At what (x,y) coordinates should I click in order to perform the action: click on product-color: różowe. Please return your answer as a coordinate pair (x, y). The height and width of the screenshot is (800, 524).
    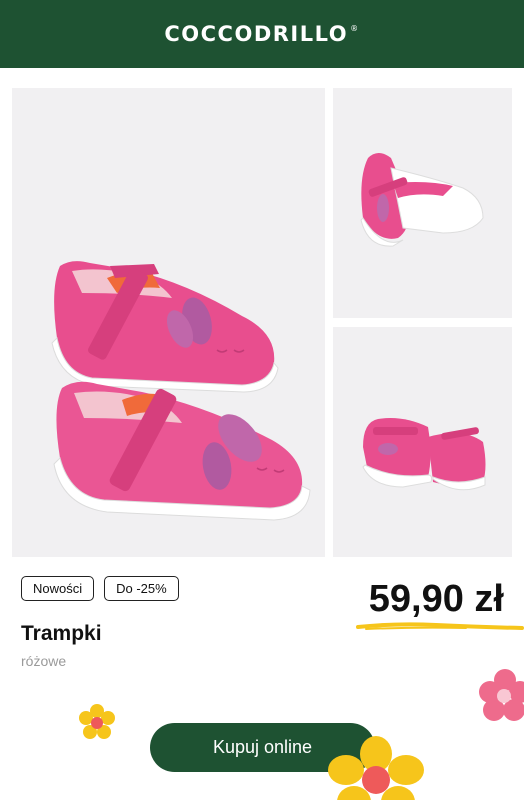
    Looking at the image, I should click on (44, 661).